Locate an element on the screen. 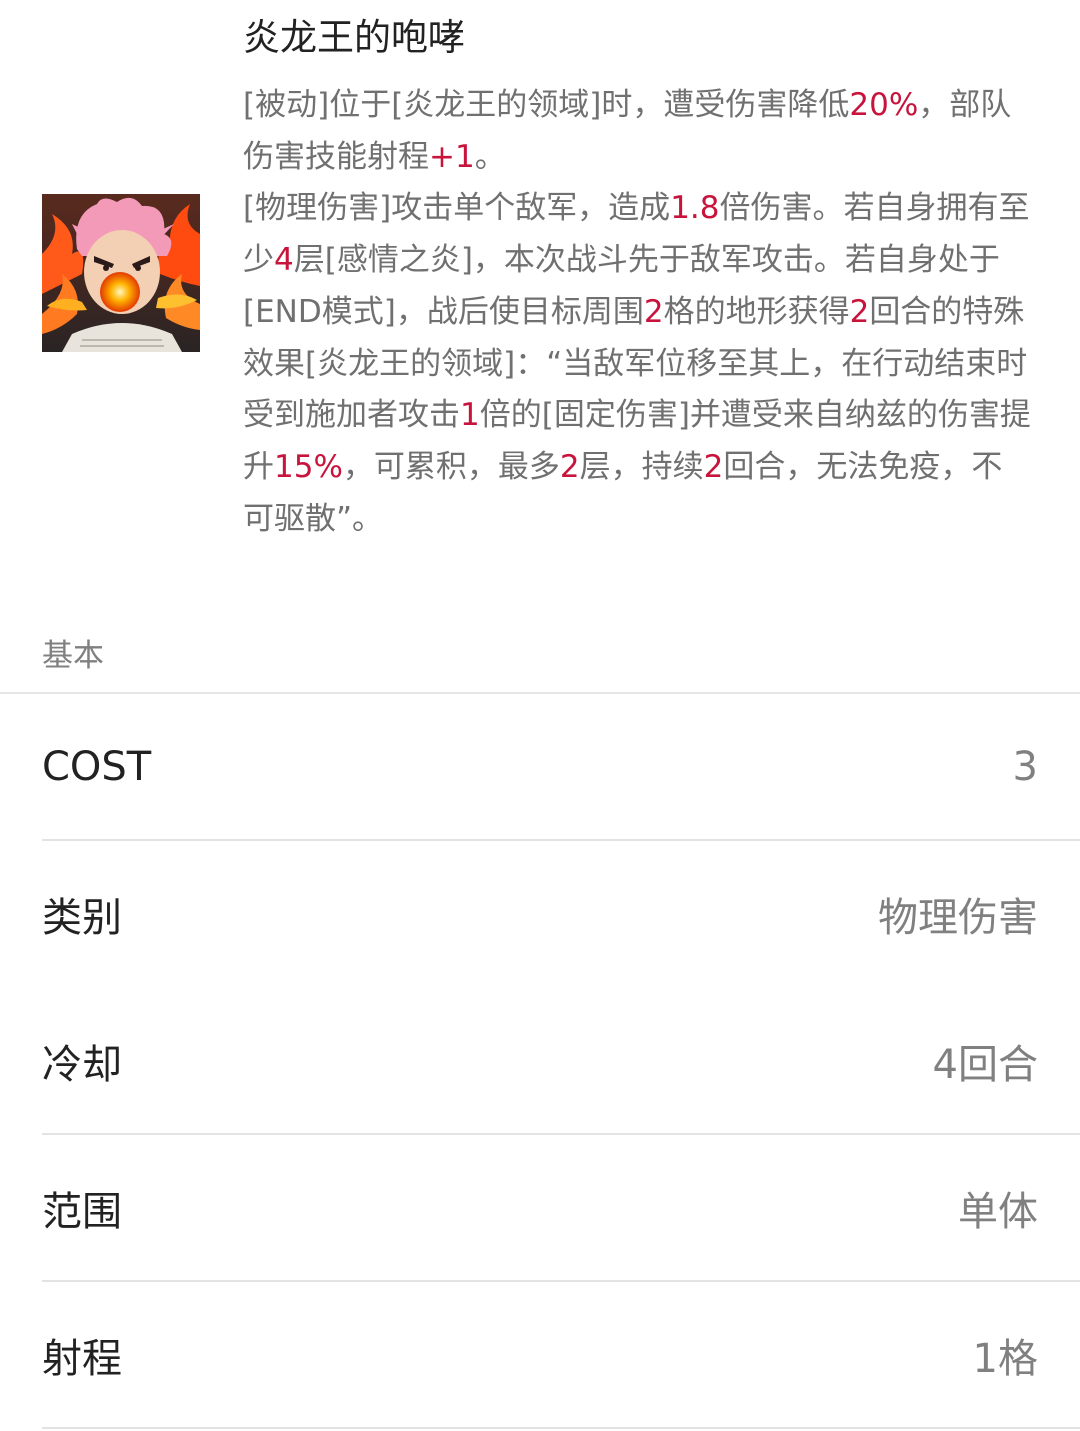 Image resolution: width=1080 pixels, height=1431 pixels. attr-value: 1格 is located at coordinates (1005, 1359).